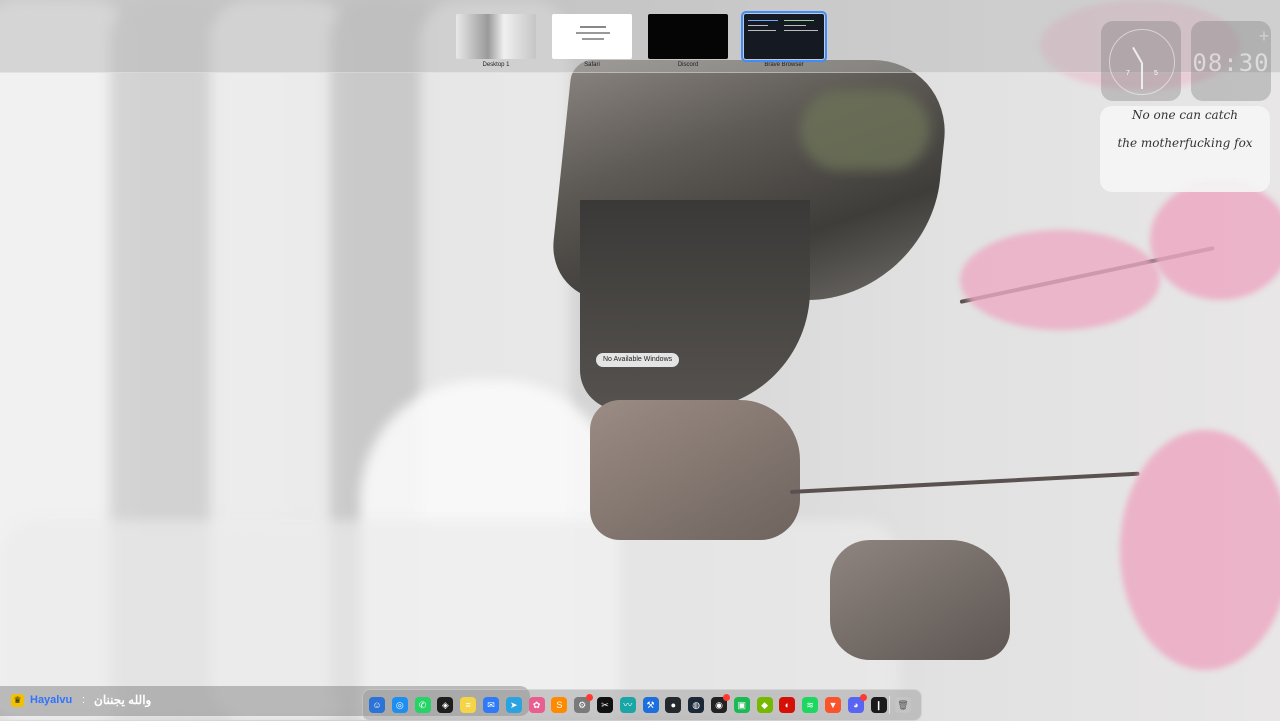 This screenshot has width=1280, height=721. I want to click on freeform-glyph: 〰, so click(628, 705).